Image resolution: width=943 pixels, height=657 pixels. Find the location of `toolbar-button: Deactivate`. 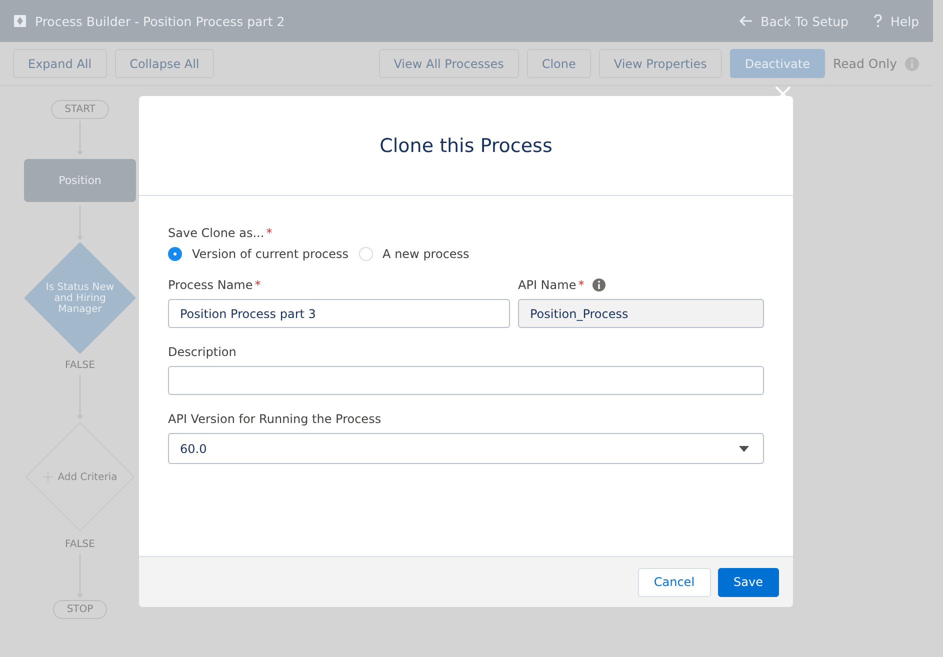

toolbar-button: Deactivate is located at coordinates (777, 63).